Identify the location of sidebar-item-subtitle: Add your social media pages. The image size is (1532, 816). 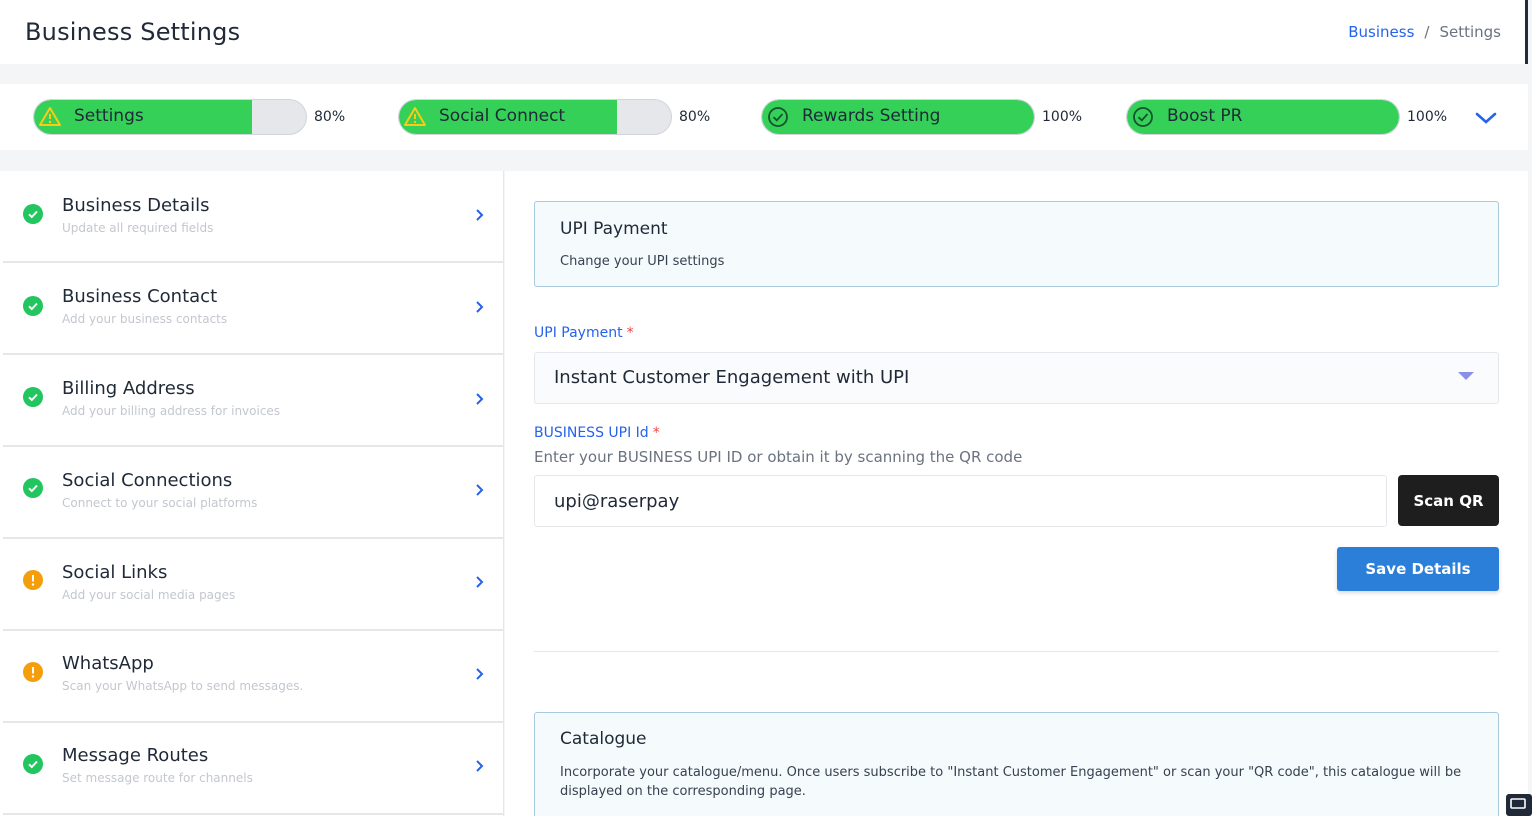
(149, 595).